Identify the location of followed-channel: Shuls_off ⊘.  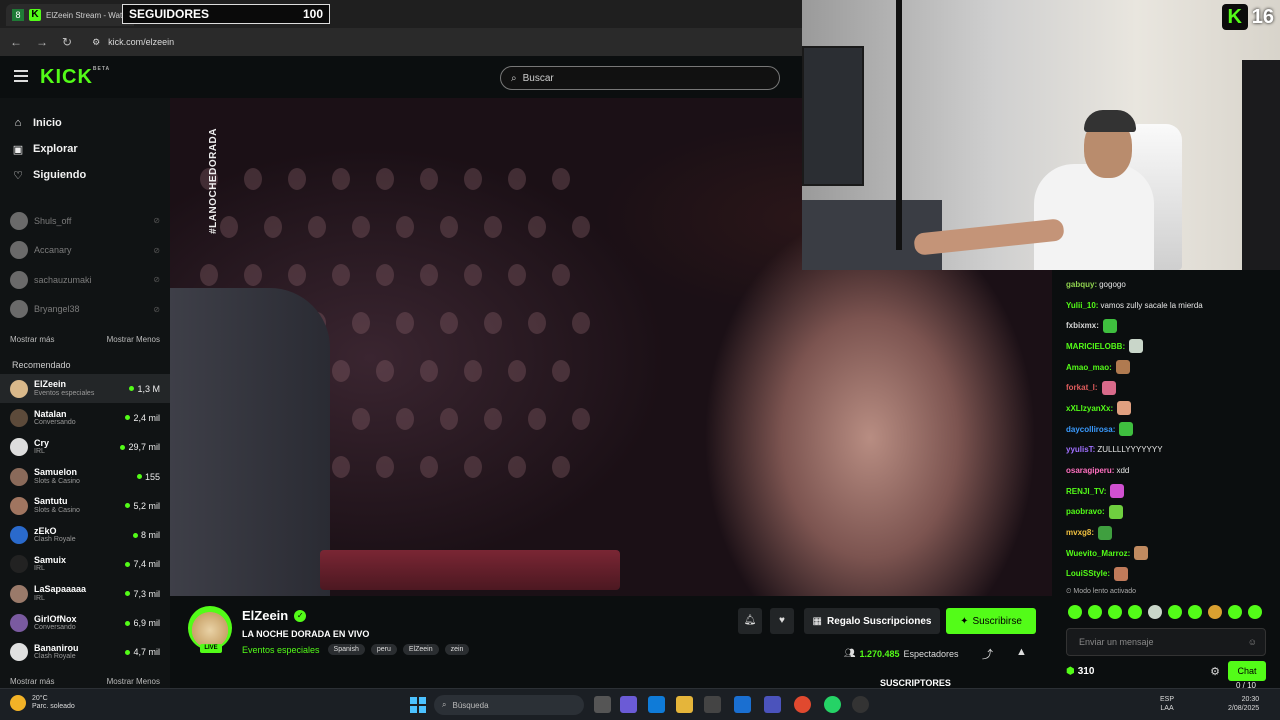
(85, 221).